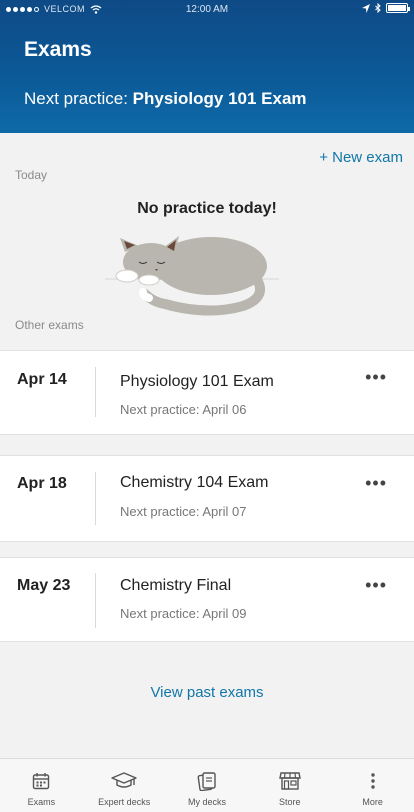  What do you see at coordinates (183, 409) in the screenshot?
I see `exam-next-practice: Next practice: April 06` at bounding box center [183, 409].